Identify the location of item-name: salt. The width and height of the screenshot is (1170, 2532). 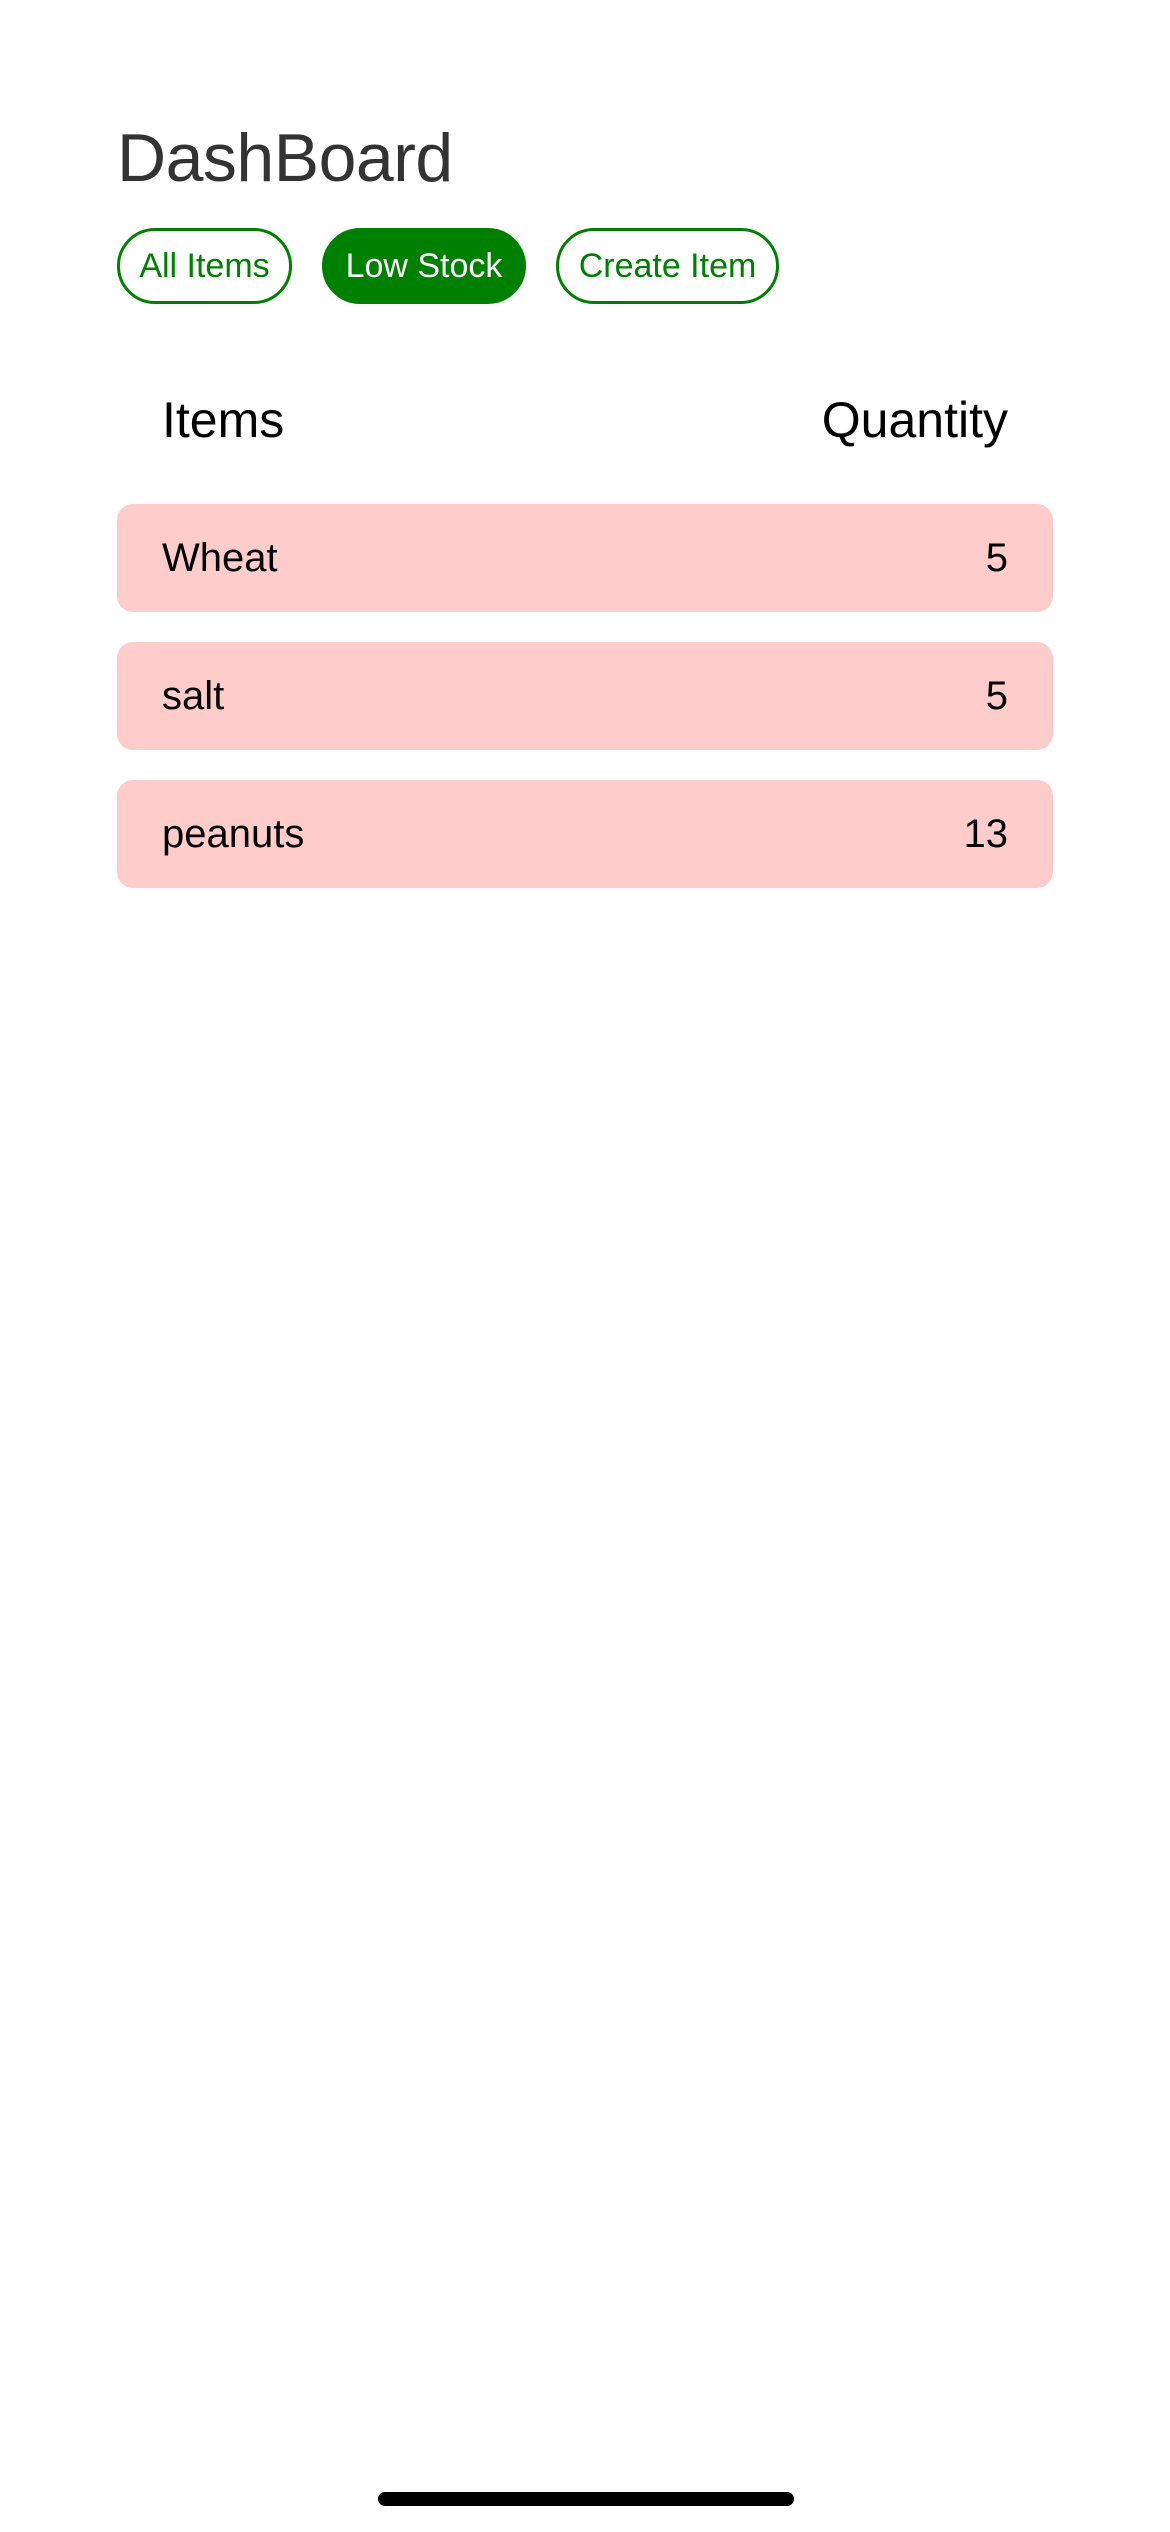
(193, 695).